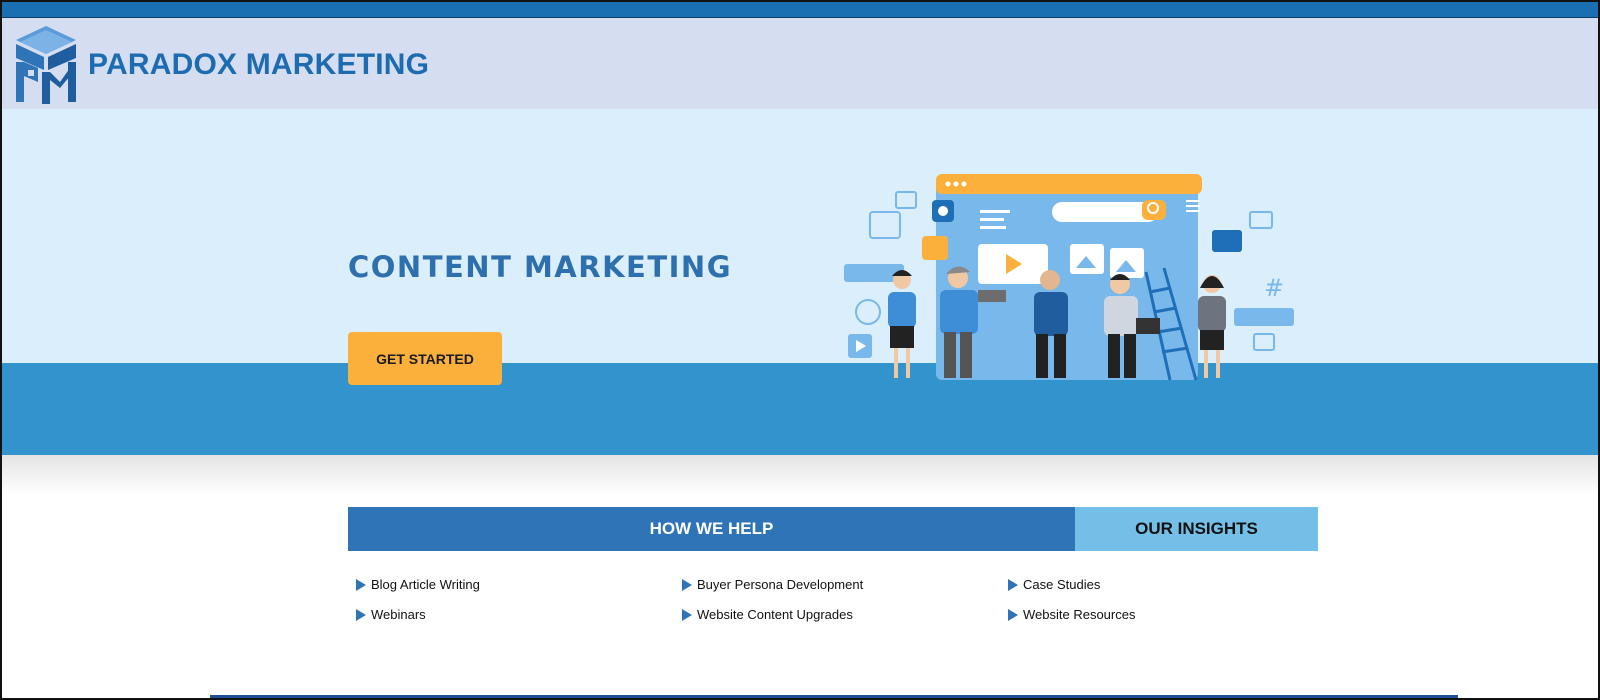 This screenshot has width=1600, height=700. What do you see at coordinates (398, 614) in the screenshot?
I see `link-label: Webinars` at bounding box center [398, 614].